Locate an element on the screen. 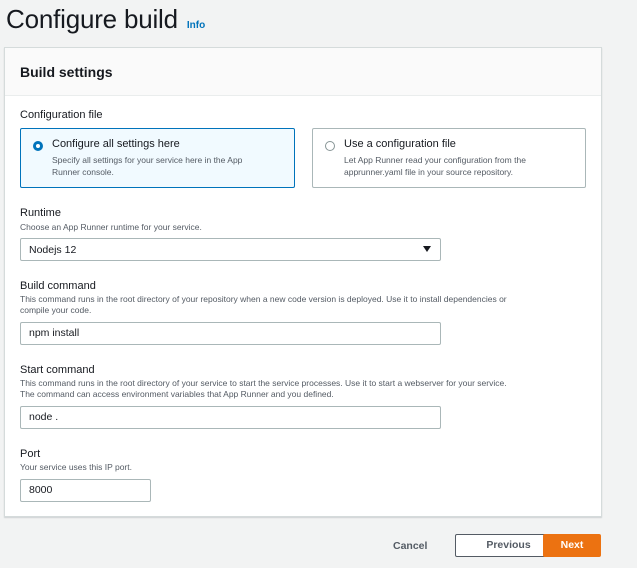 This screenshot has height=568, width=637. configuration-file-label: Configuration file is located at coordinates (61, 115).